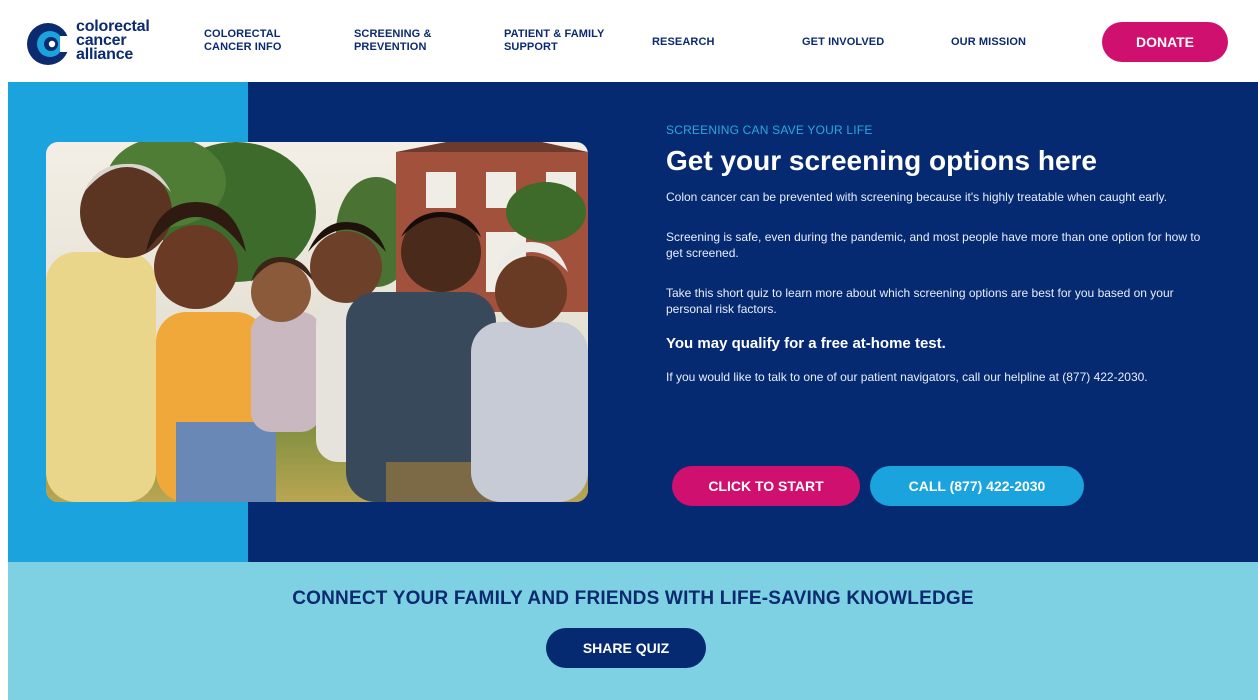 This screenshot has height=700, width=1258. I want to click on hero-title: Get your screening options here, so click(881, 160).